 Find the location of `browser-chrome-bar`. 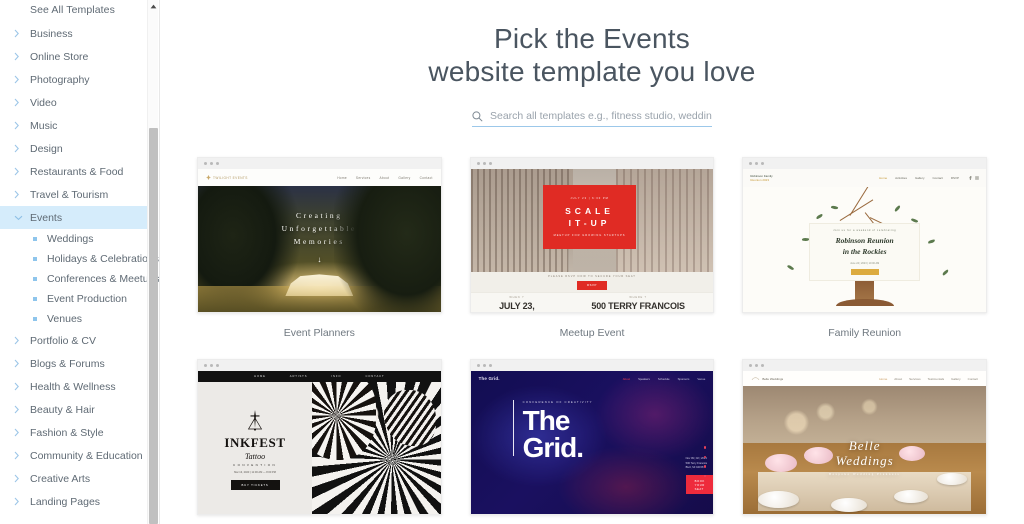

browser-chrome-bar is located at coordinates (864, 365).